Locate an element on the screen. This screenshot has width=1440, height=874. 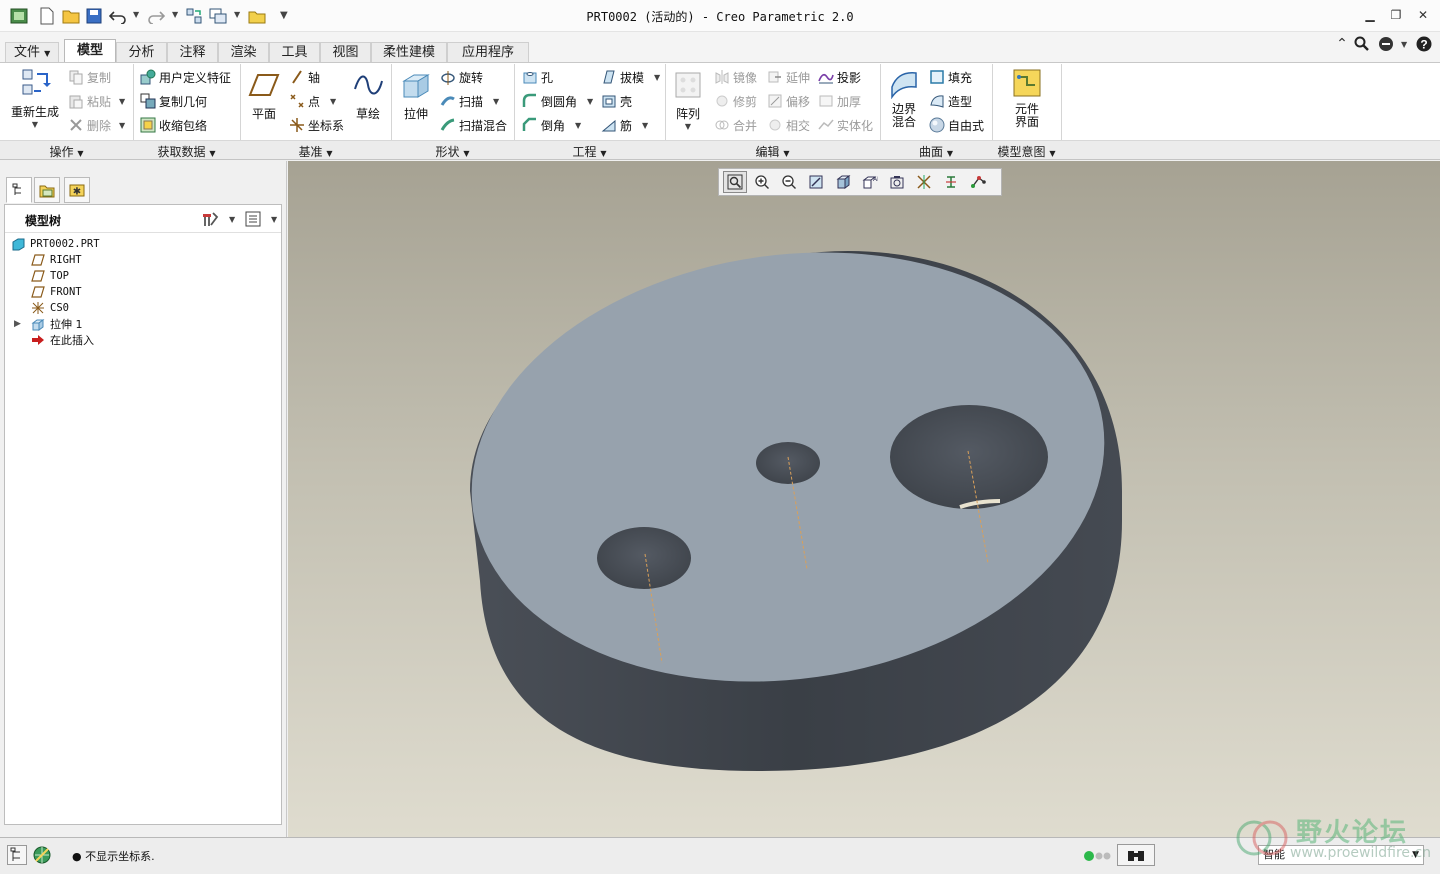
solidify-button: 实体化 is located at coordinates (845, 125).